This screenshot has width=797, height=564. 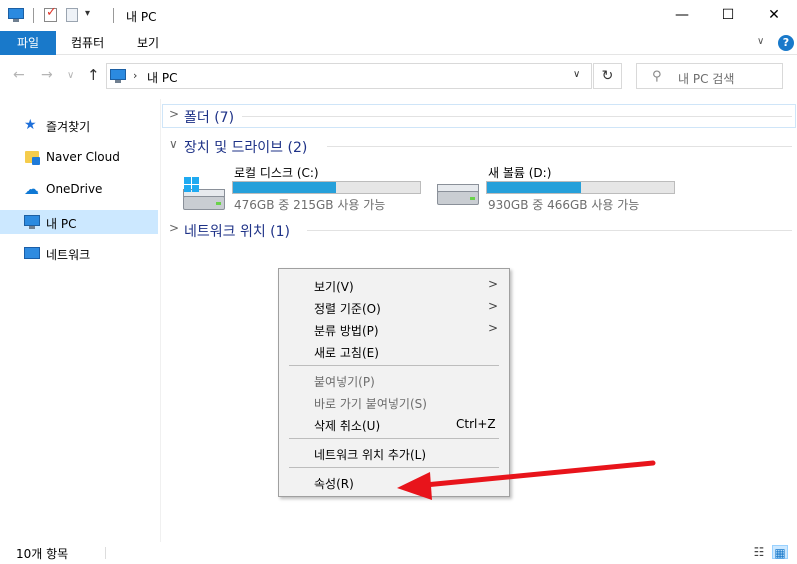 I want to click on item-count: 10개 항목, so click(x=42, y=554).